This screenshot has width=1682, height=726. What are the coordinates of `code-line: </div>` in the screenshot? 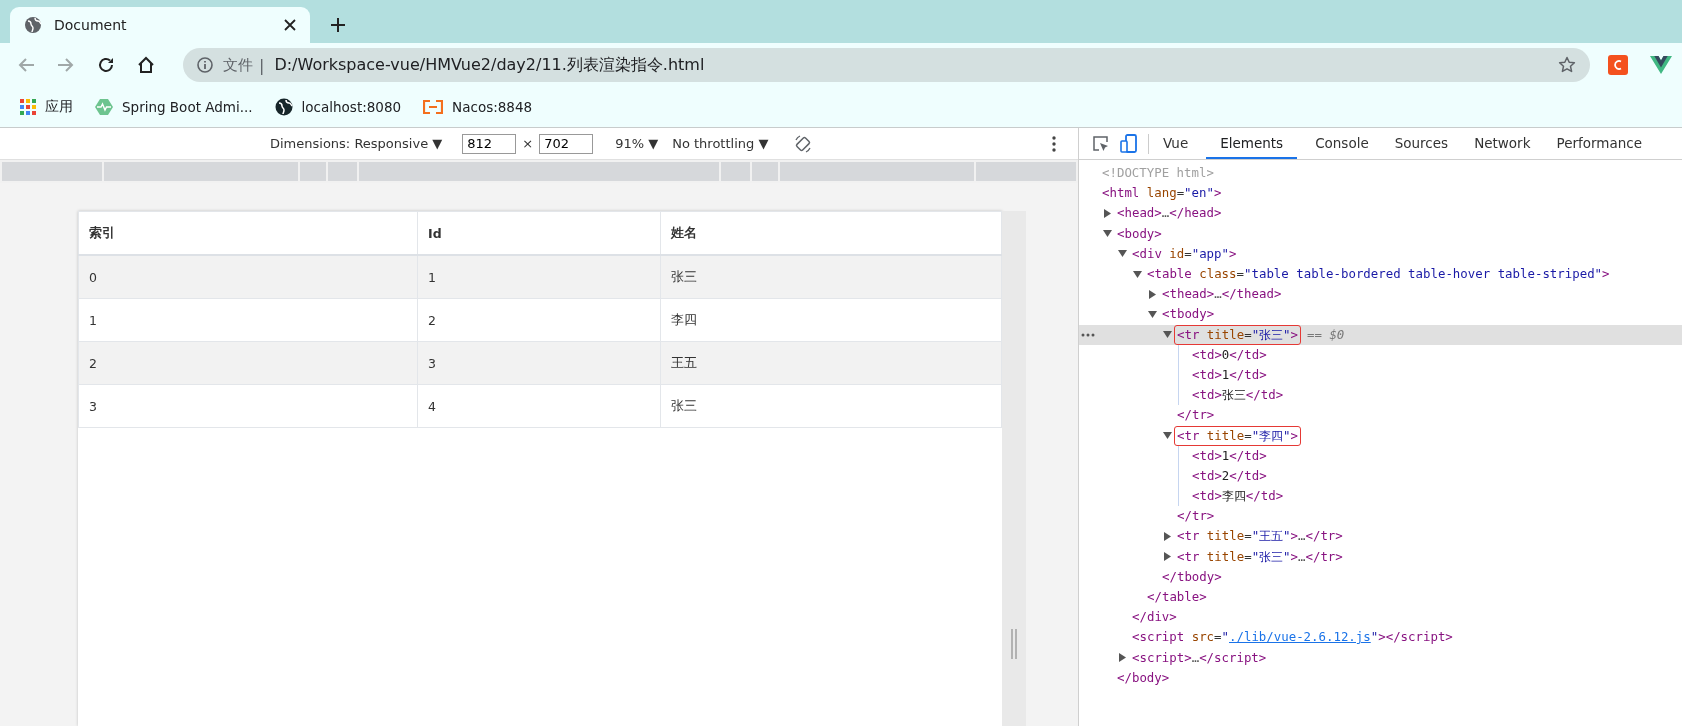 It's located at (1154, 617).